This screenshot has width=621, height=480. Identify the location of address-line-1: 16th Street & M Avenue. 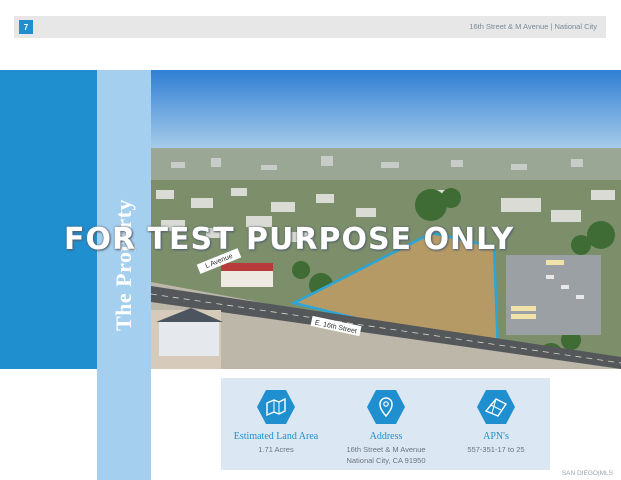
(386, 449).